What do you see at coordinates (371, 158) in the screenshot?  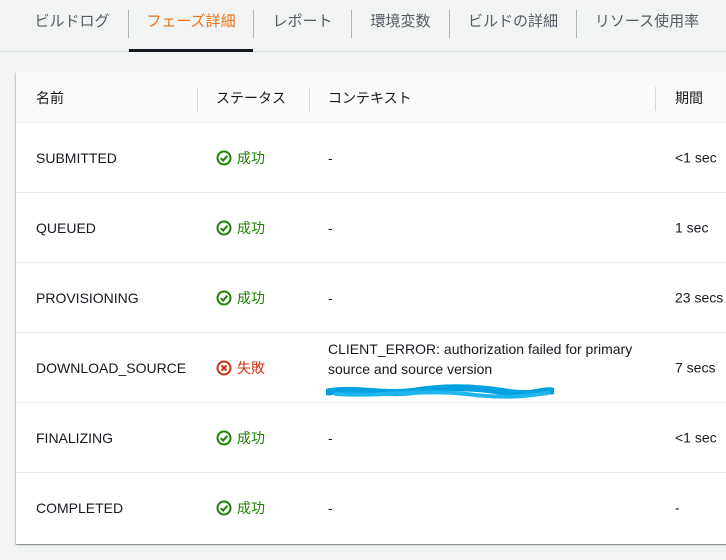 I see `table-row: SUBMITTED 成功 - <1 sec` at bounding box center [371, 158].